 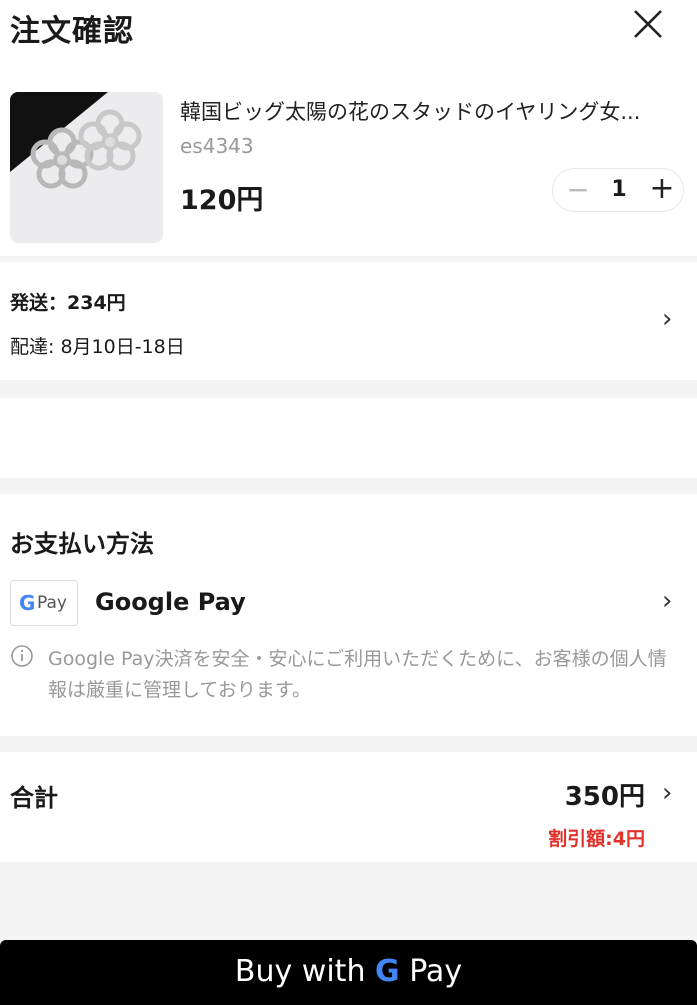 What do you see at coordinates (348, 807) in the screenshot?
I see `total-row: 合計 350円 › 割引額:4円` at bounding box center [348, 807].